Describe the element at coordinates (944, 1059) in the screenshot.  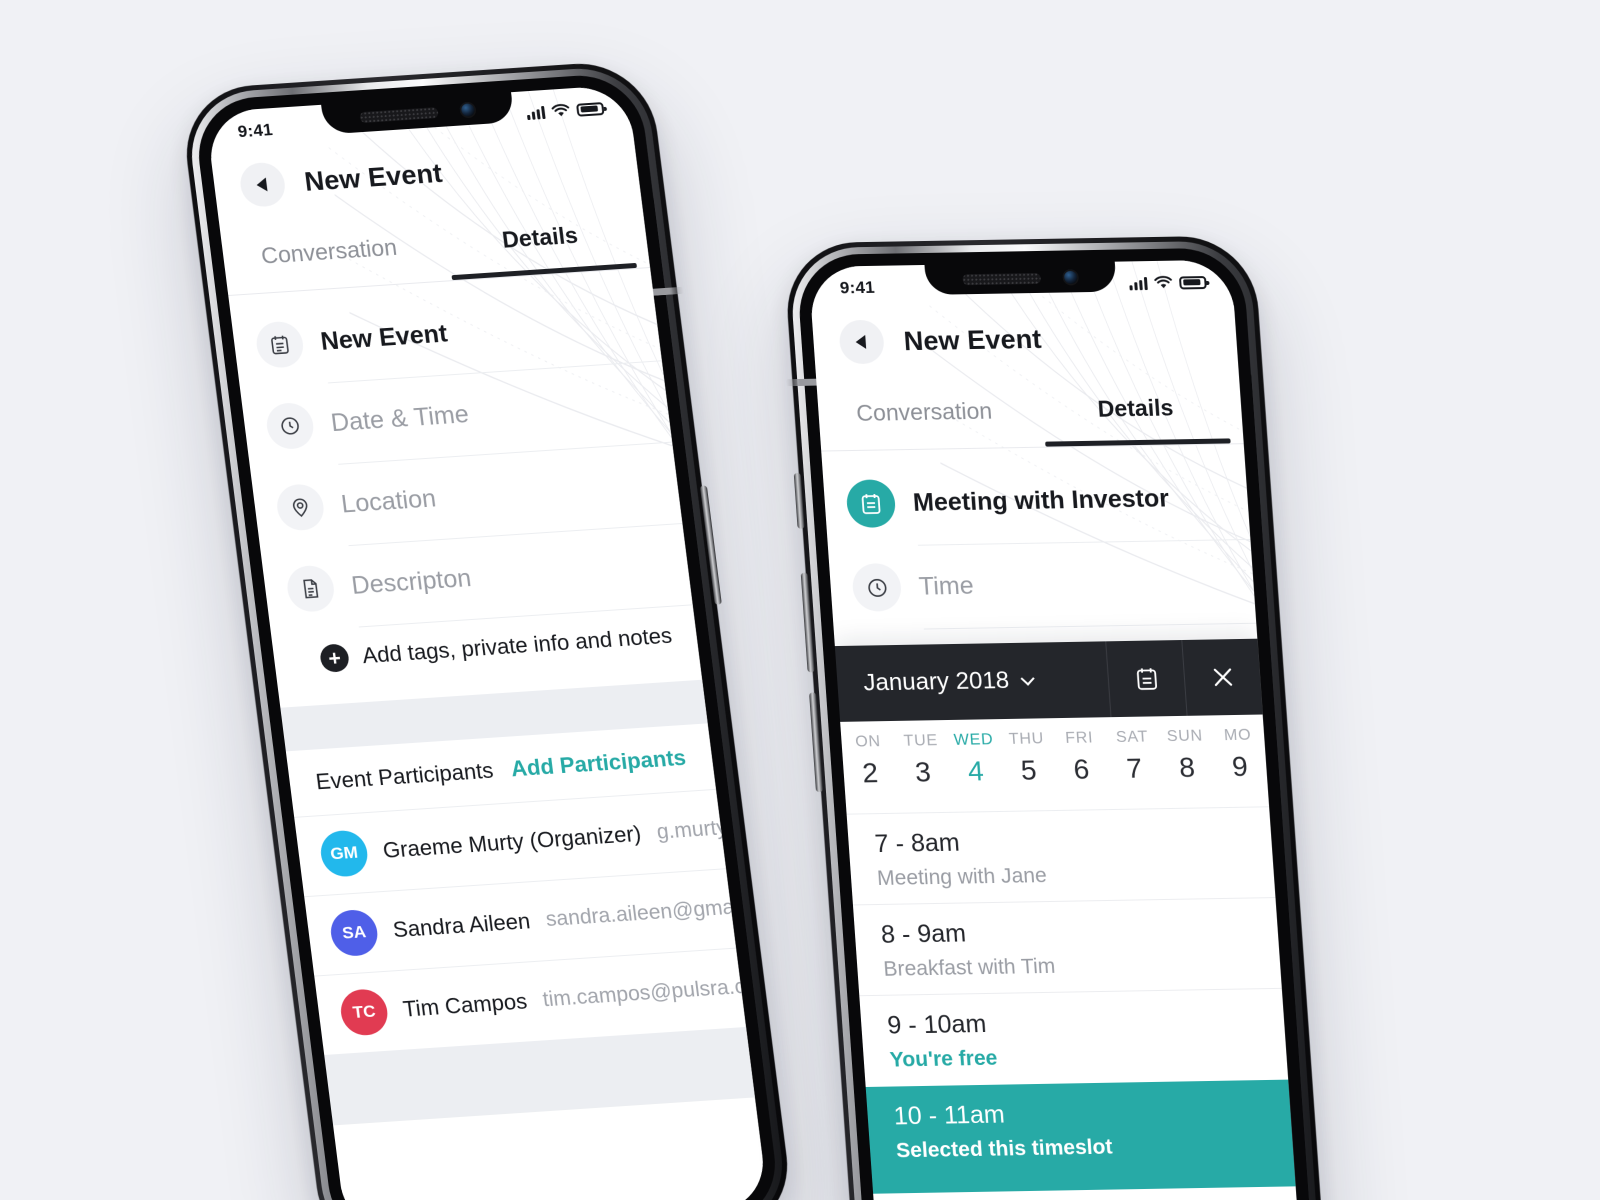
I see `timeslot-status: You're free` at that location.